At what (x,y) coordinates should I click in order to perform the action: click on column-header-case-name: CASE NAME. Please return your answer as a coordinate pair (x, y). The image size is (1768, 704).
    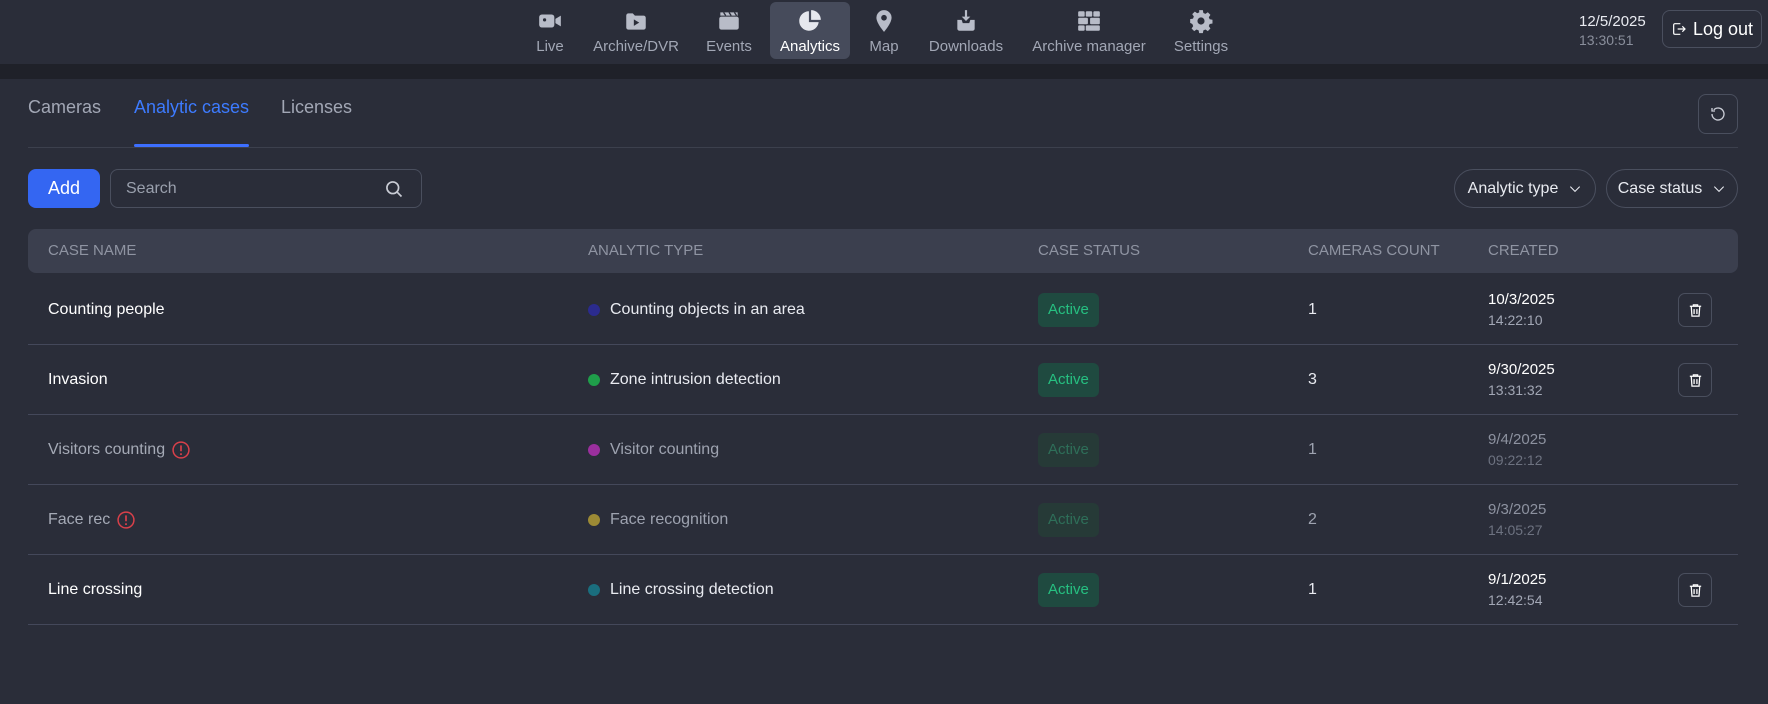
    Looking at the image, I should click on (92, 251).